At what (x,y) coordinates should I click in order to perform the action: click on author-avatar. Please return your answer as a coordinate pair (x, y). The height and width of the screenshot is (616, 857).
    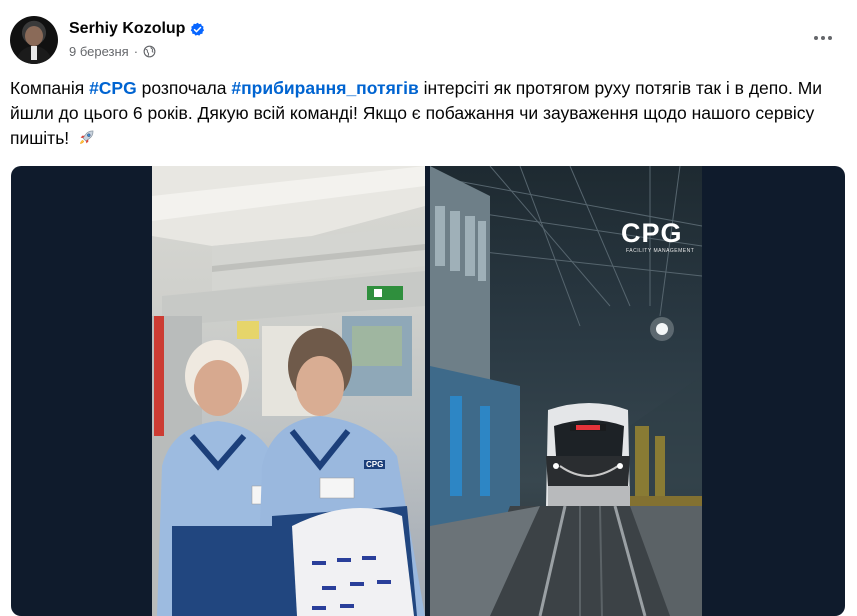
    Looking at the image, I should click on (34, 40).